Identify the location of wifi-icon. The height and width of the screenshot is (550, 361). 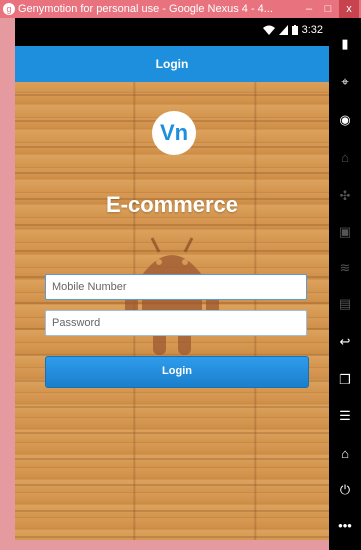
(268, 30).